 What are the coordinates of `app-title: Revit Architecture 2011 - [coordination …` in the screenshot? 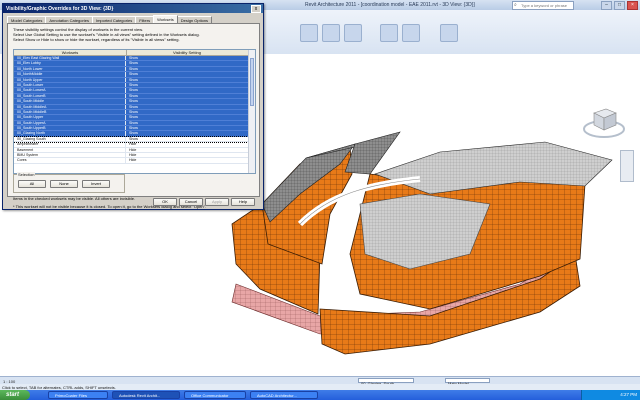 It's located at (390, 5).